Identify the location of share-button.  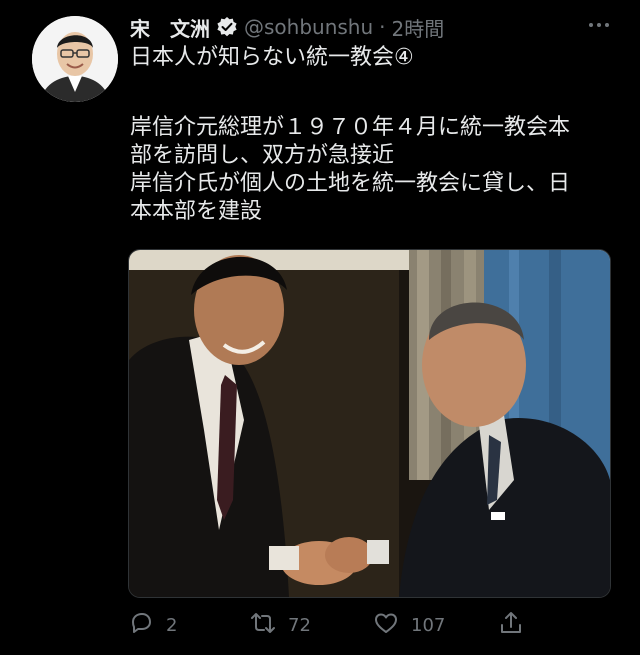
(511, 625).